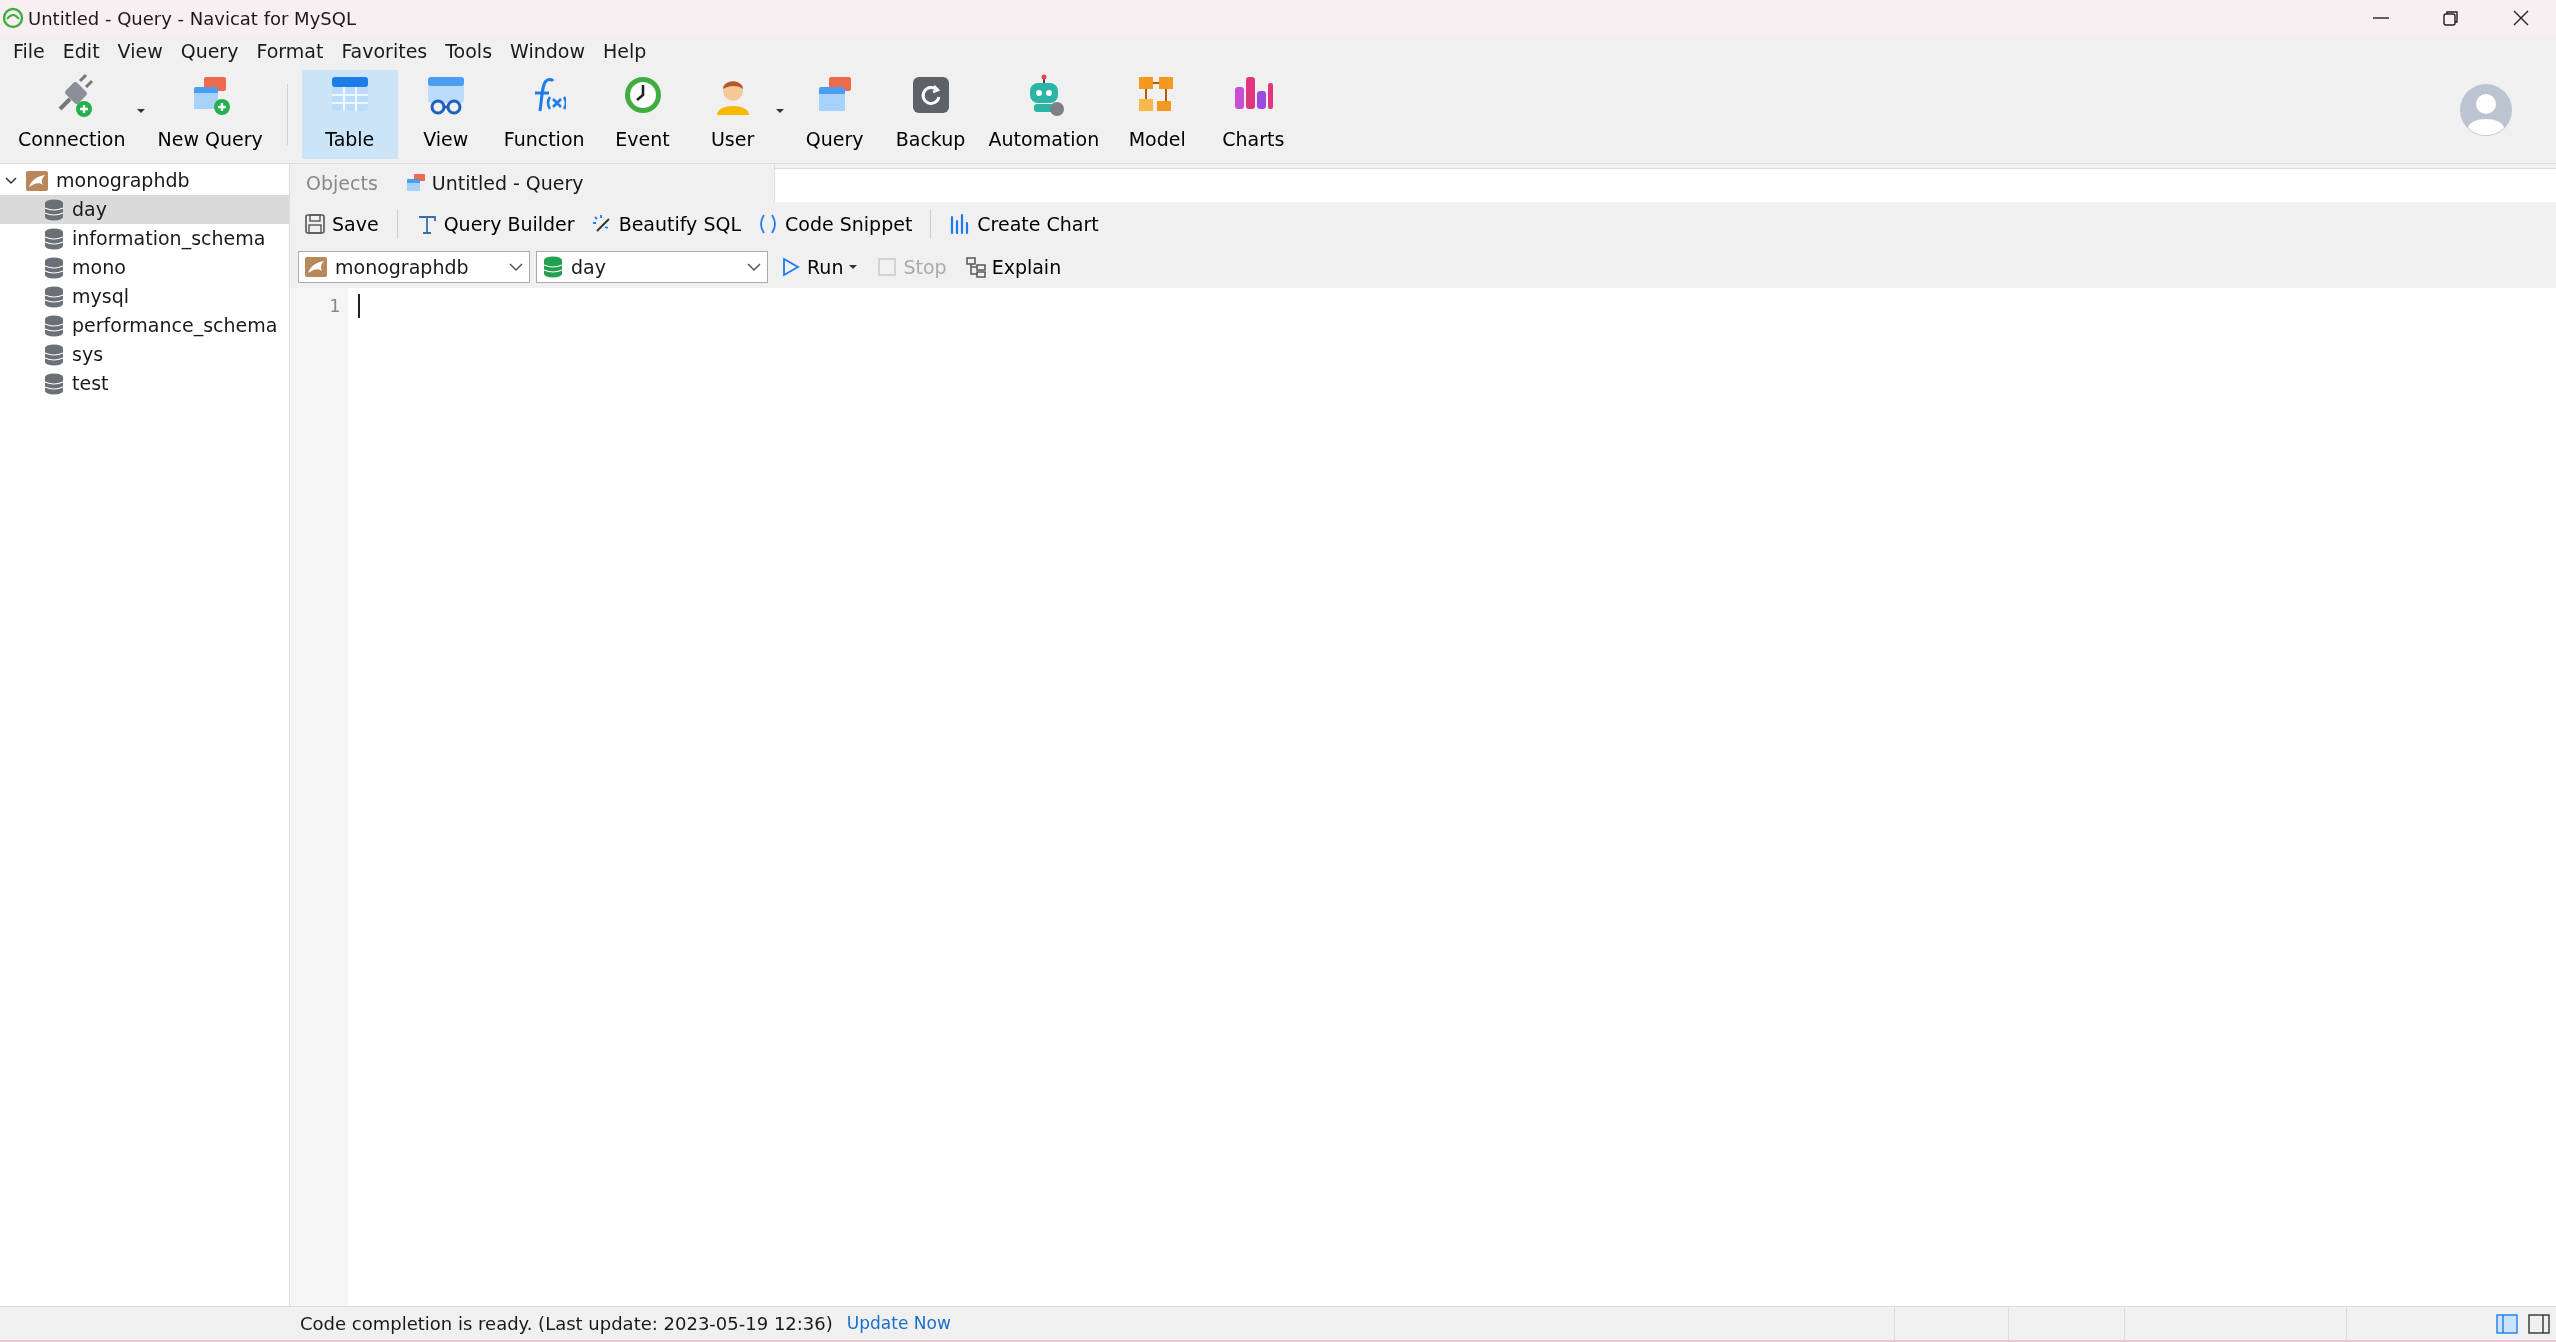 The image size is (2556, 1342). What do you see at coordinates (315, 224) in the screenshot?
I see `save-icon` at bounding box center [315, 224].